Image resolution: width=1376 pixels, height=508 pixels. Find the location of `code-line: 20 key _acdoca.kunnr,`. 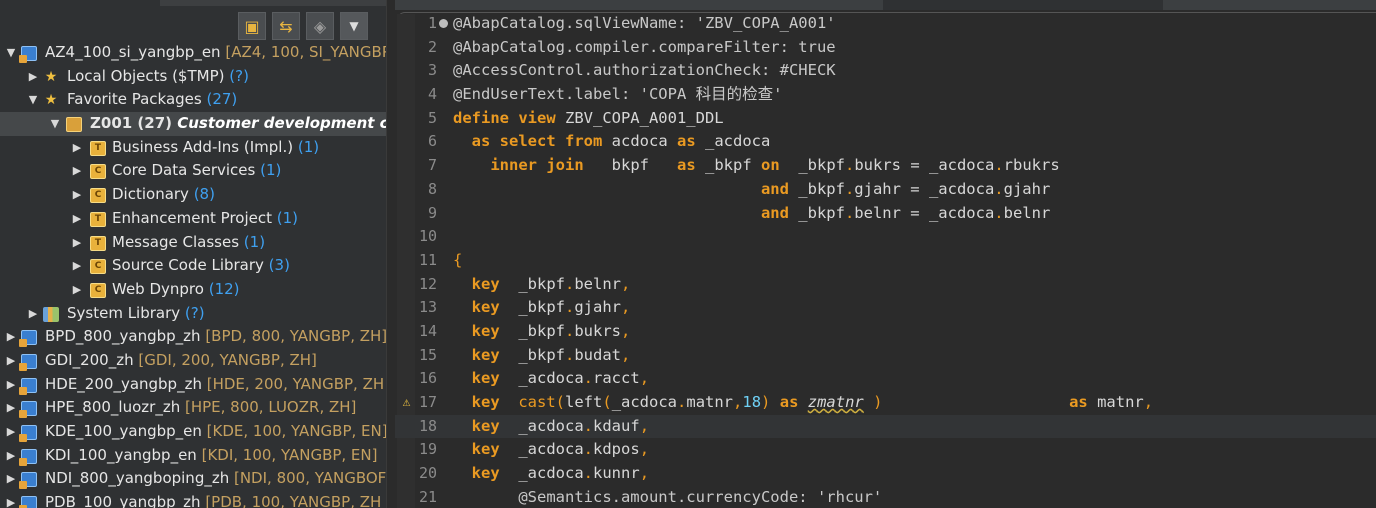

code-line: 20 key _acdoca.kunnr, is located at coordinates (885, 474).